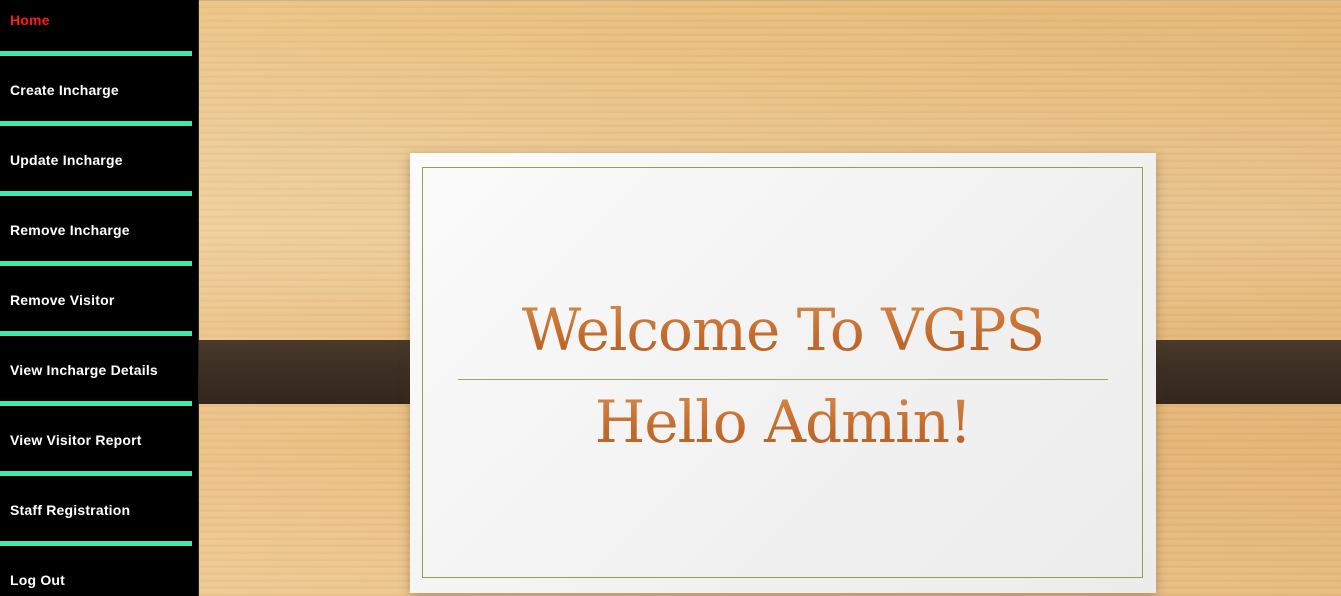  Describe the element at coordinates (96, 175) in the screenshot. I see `sidebar-item-update-incharge: Update Incharge` at that location.